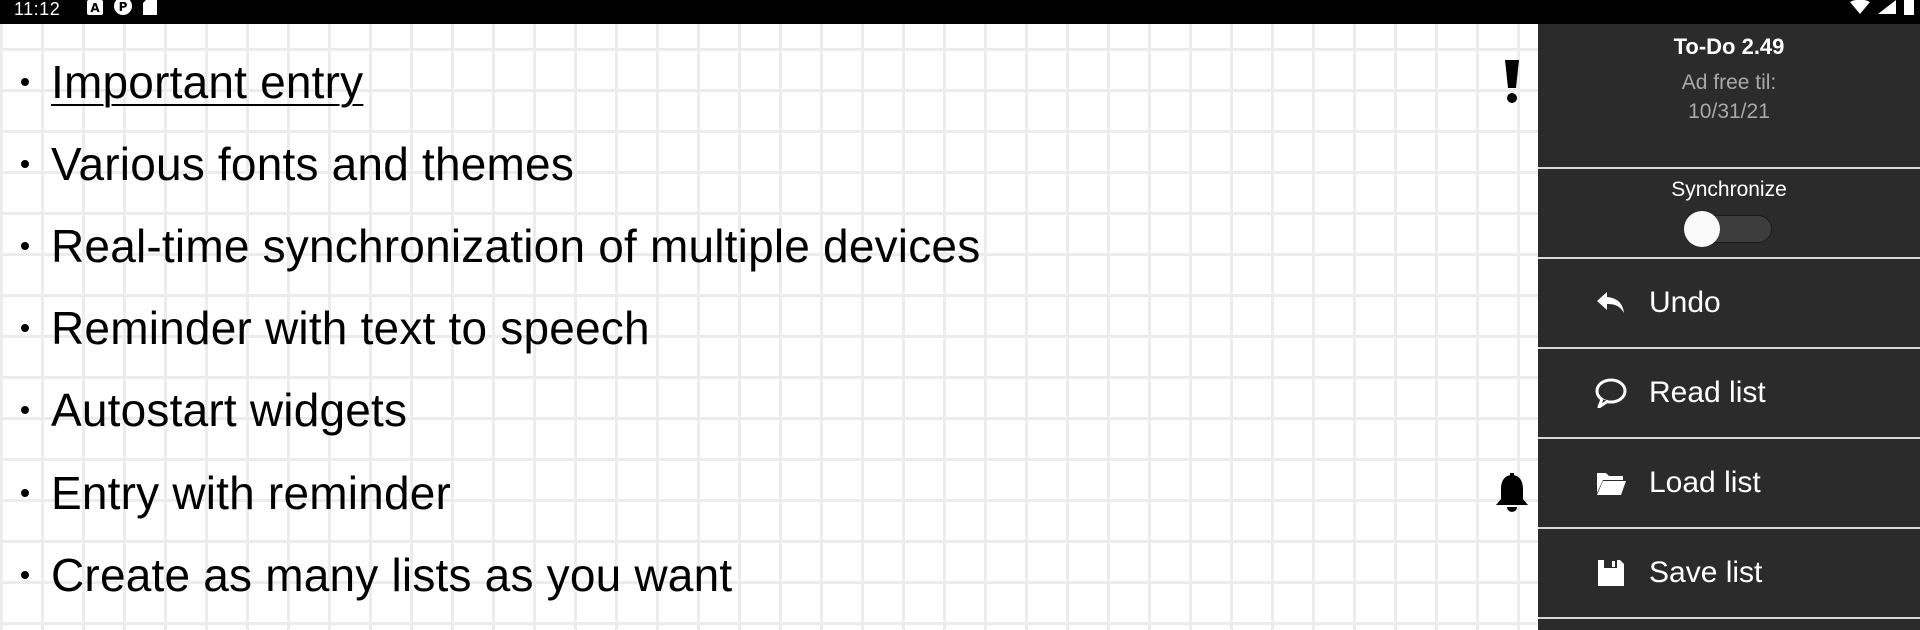  What do you see at coordinates (1611, 573) in the screenshot?
I see `save-icon` at bounding box center [1611, 573].